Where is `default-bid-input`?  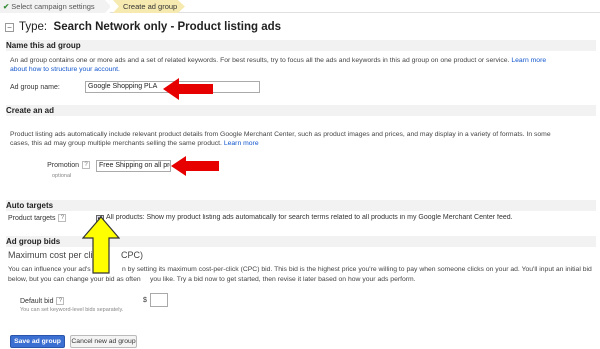
default-bid-input is located at coordinates (159, 300).